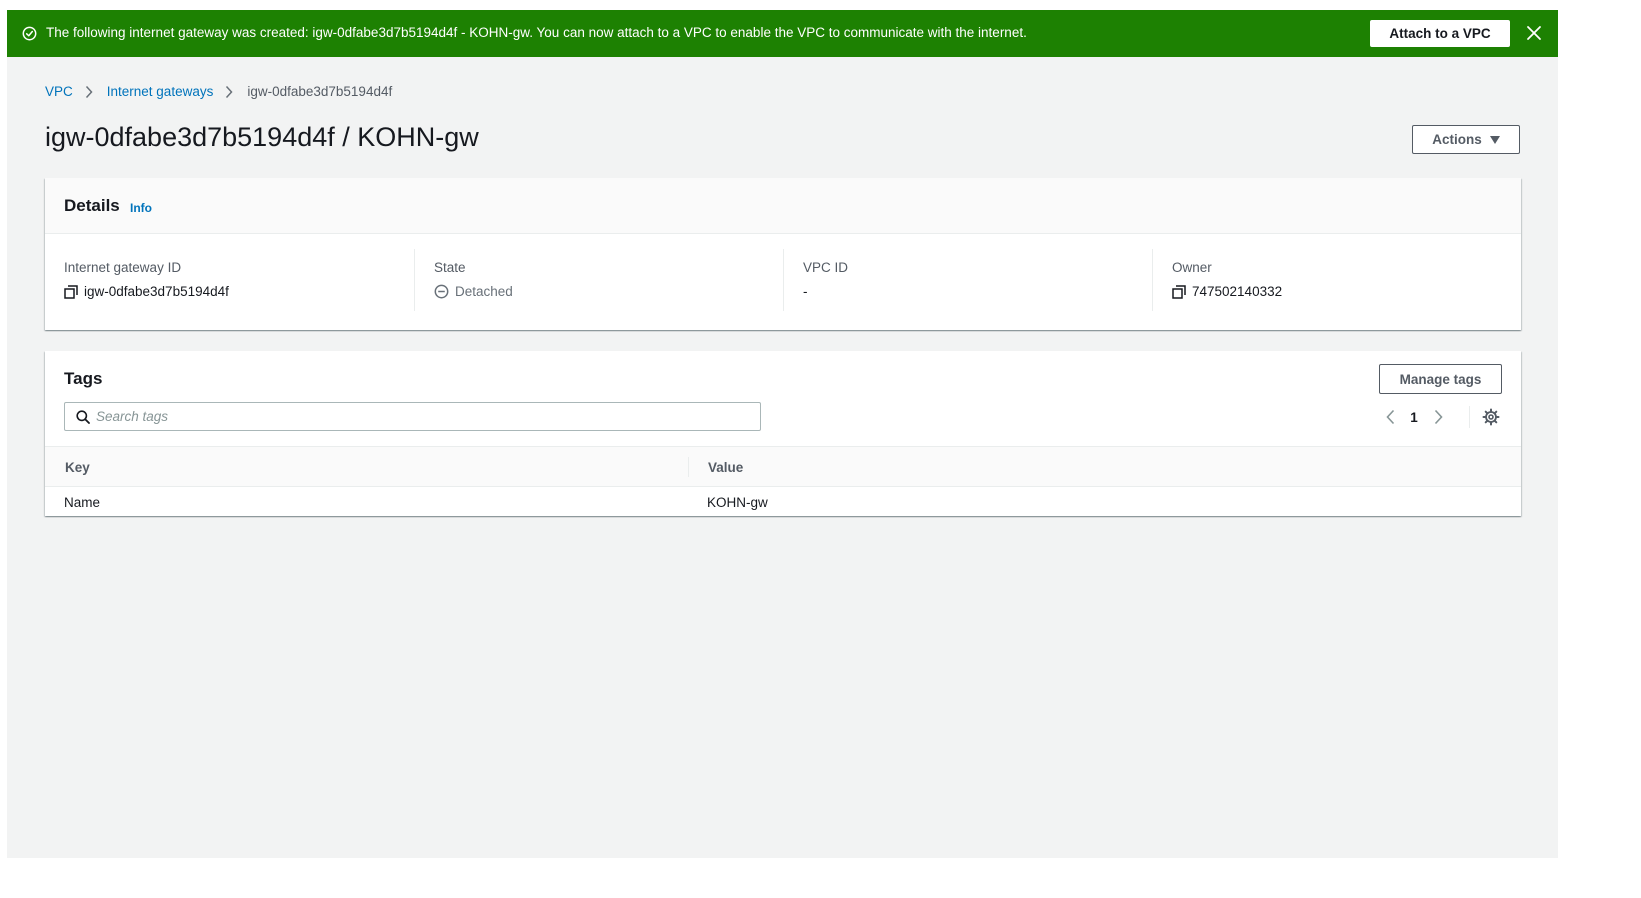  What do you see at coordinates (77, 467) in the screenshot?
I see `column-header-key: Key` at bounding box center [77, 467].